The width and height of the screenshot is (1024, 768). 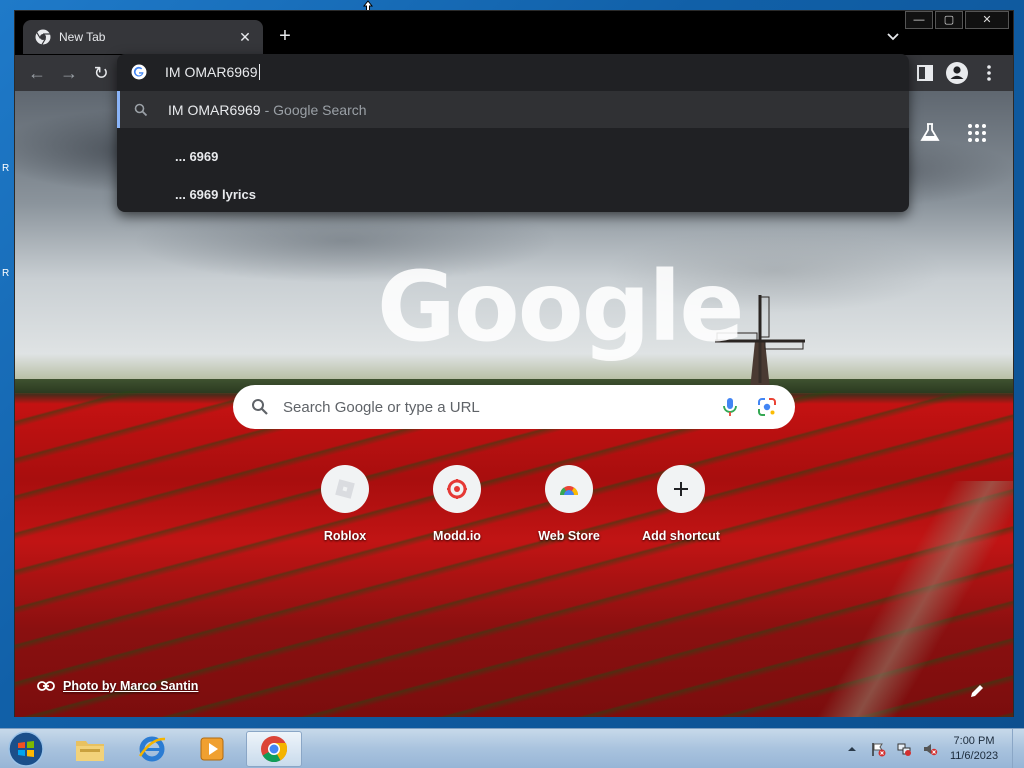 I want to click on profile-avatar-icon, so click(x=957, y=73).